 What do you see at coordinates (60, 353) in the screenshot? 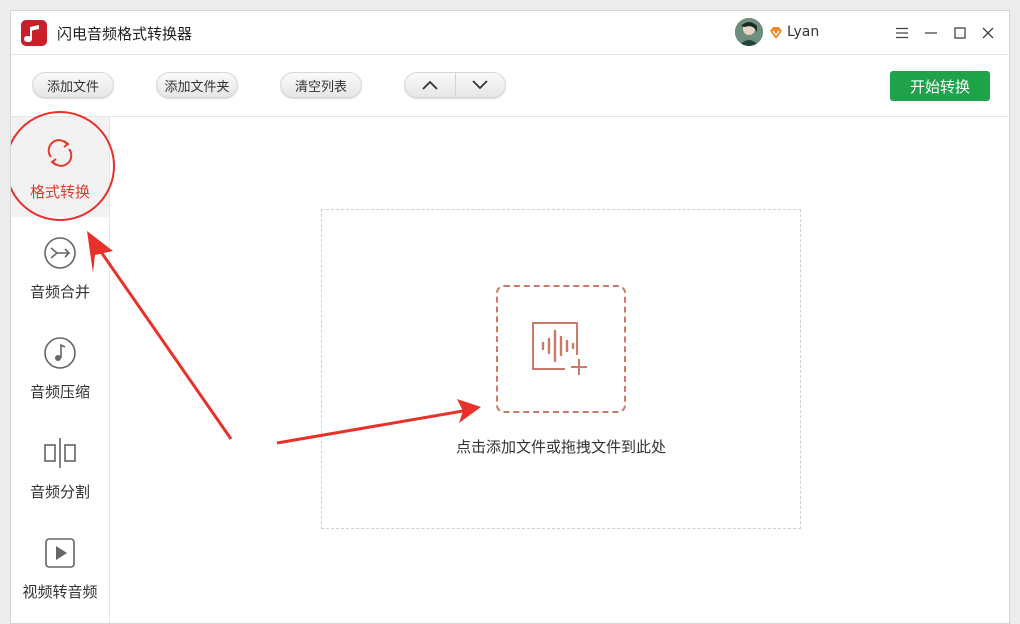
I see `music-note-icon` at bounding box center [60, 353].